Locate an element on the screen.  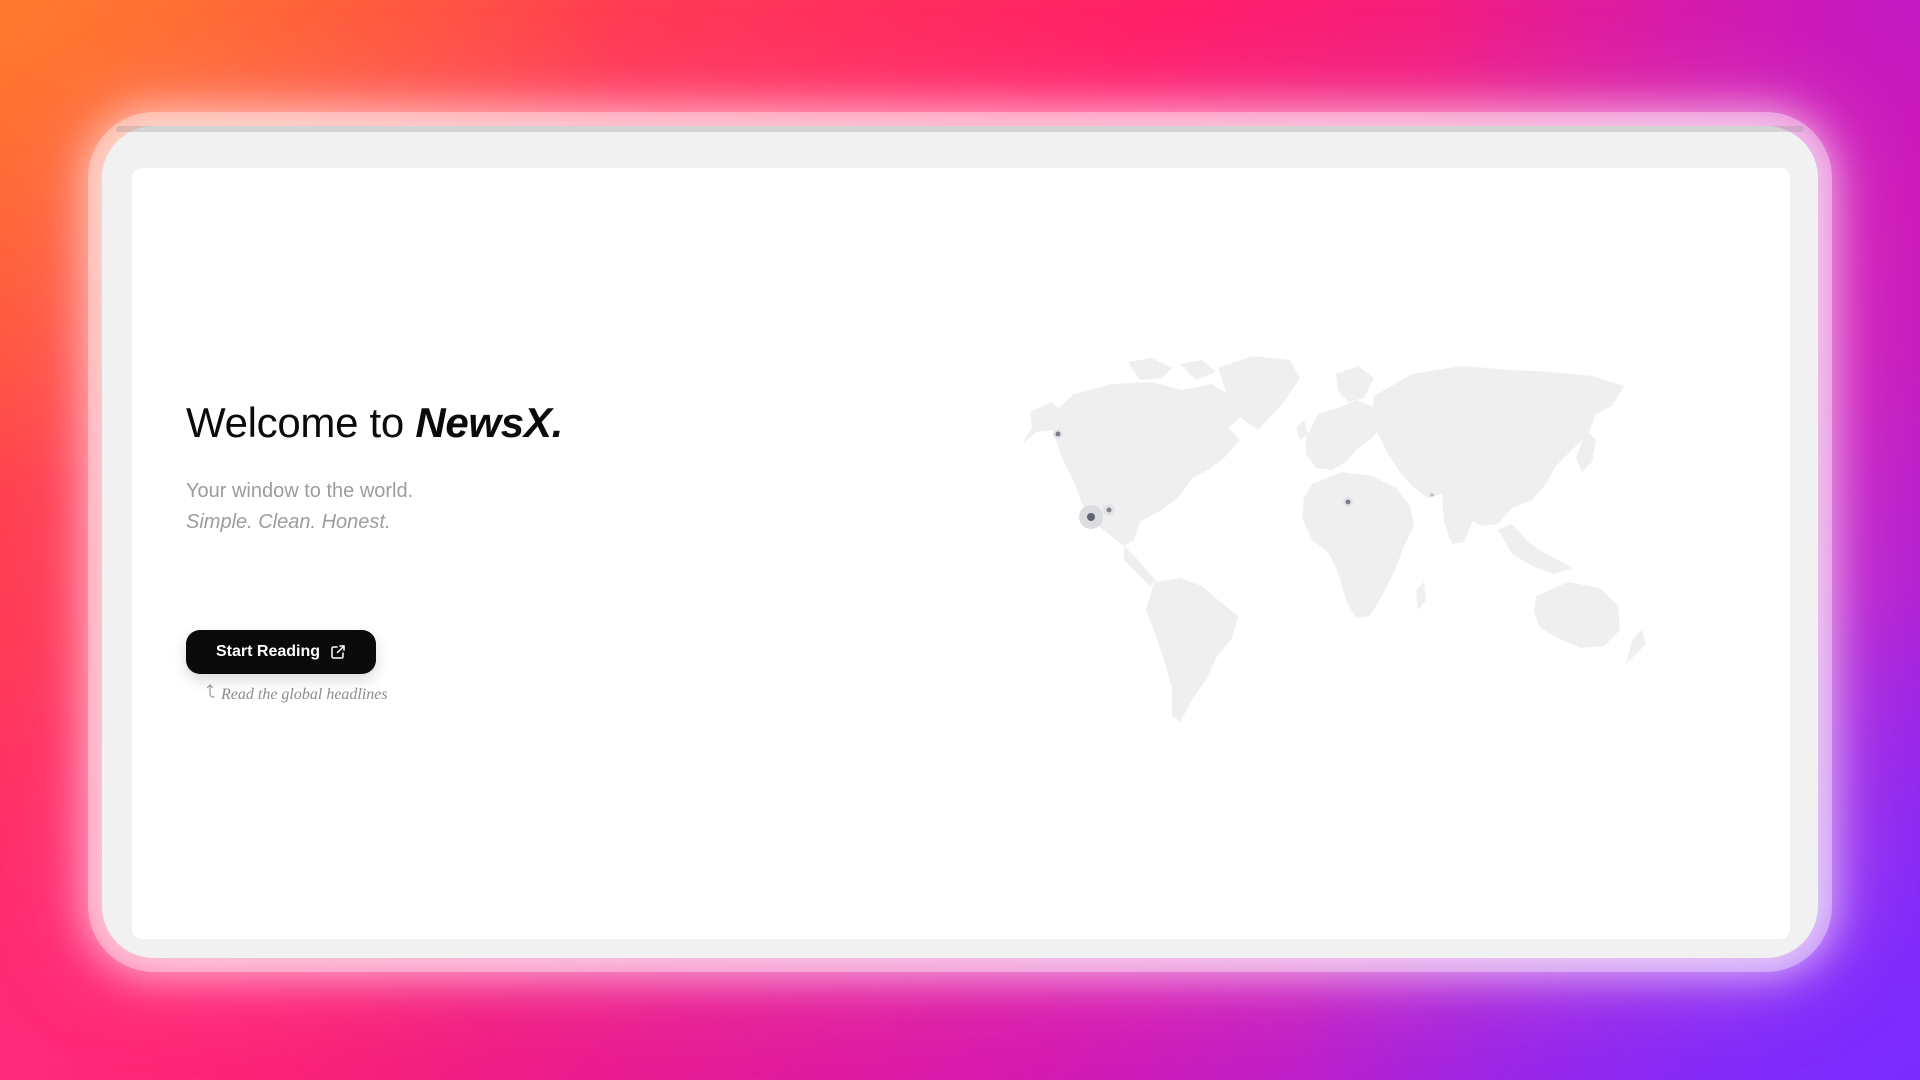
map-southeast-asia is located at coordinates (1535, 549).